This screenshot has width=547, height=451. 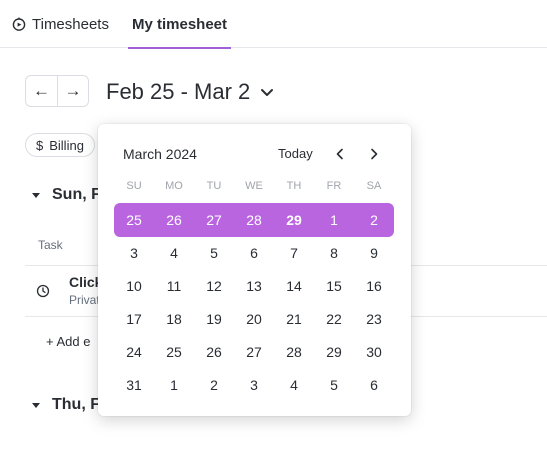 I want to click on date-range-label: Feb 25 - Mar 2, so click(x=178, y=91).